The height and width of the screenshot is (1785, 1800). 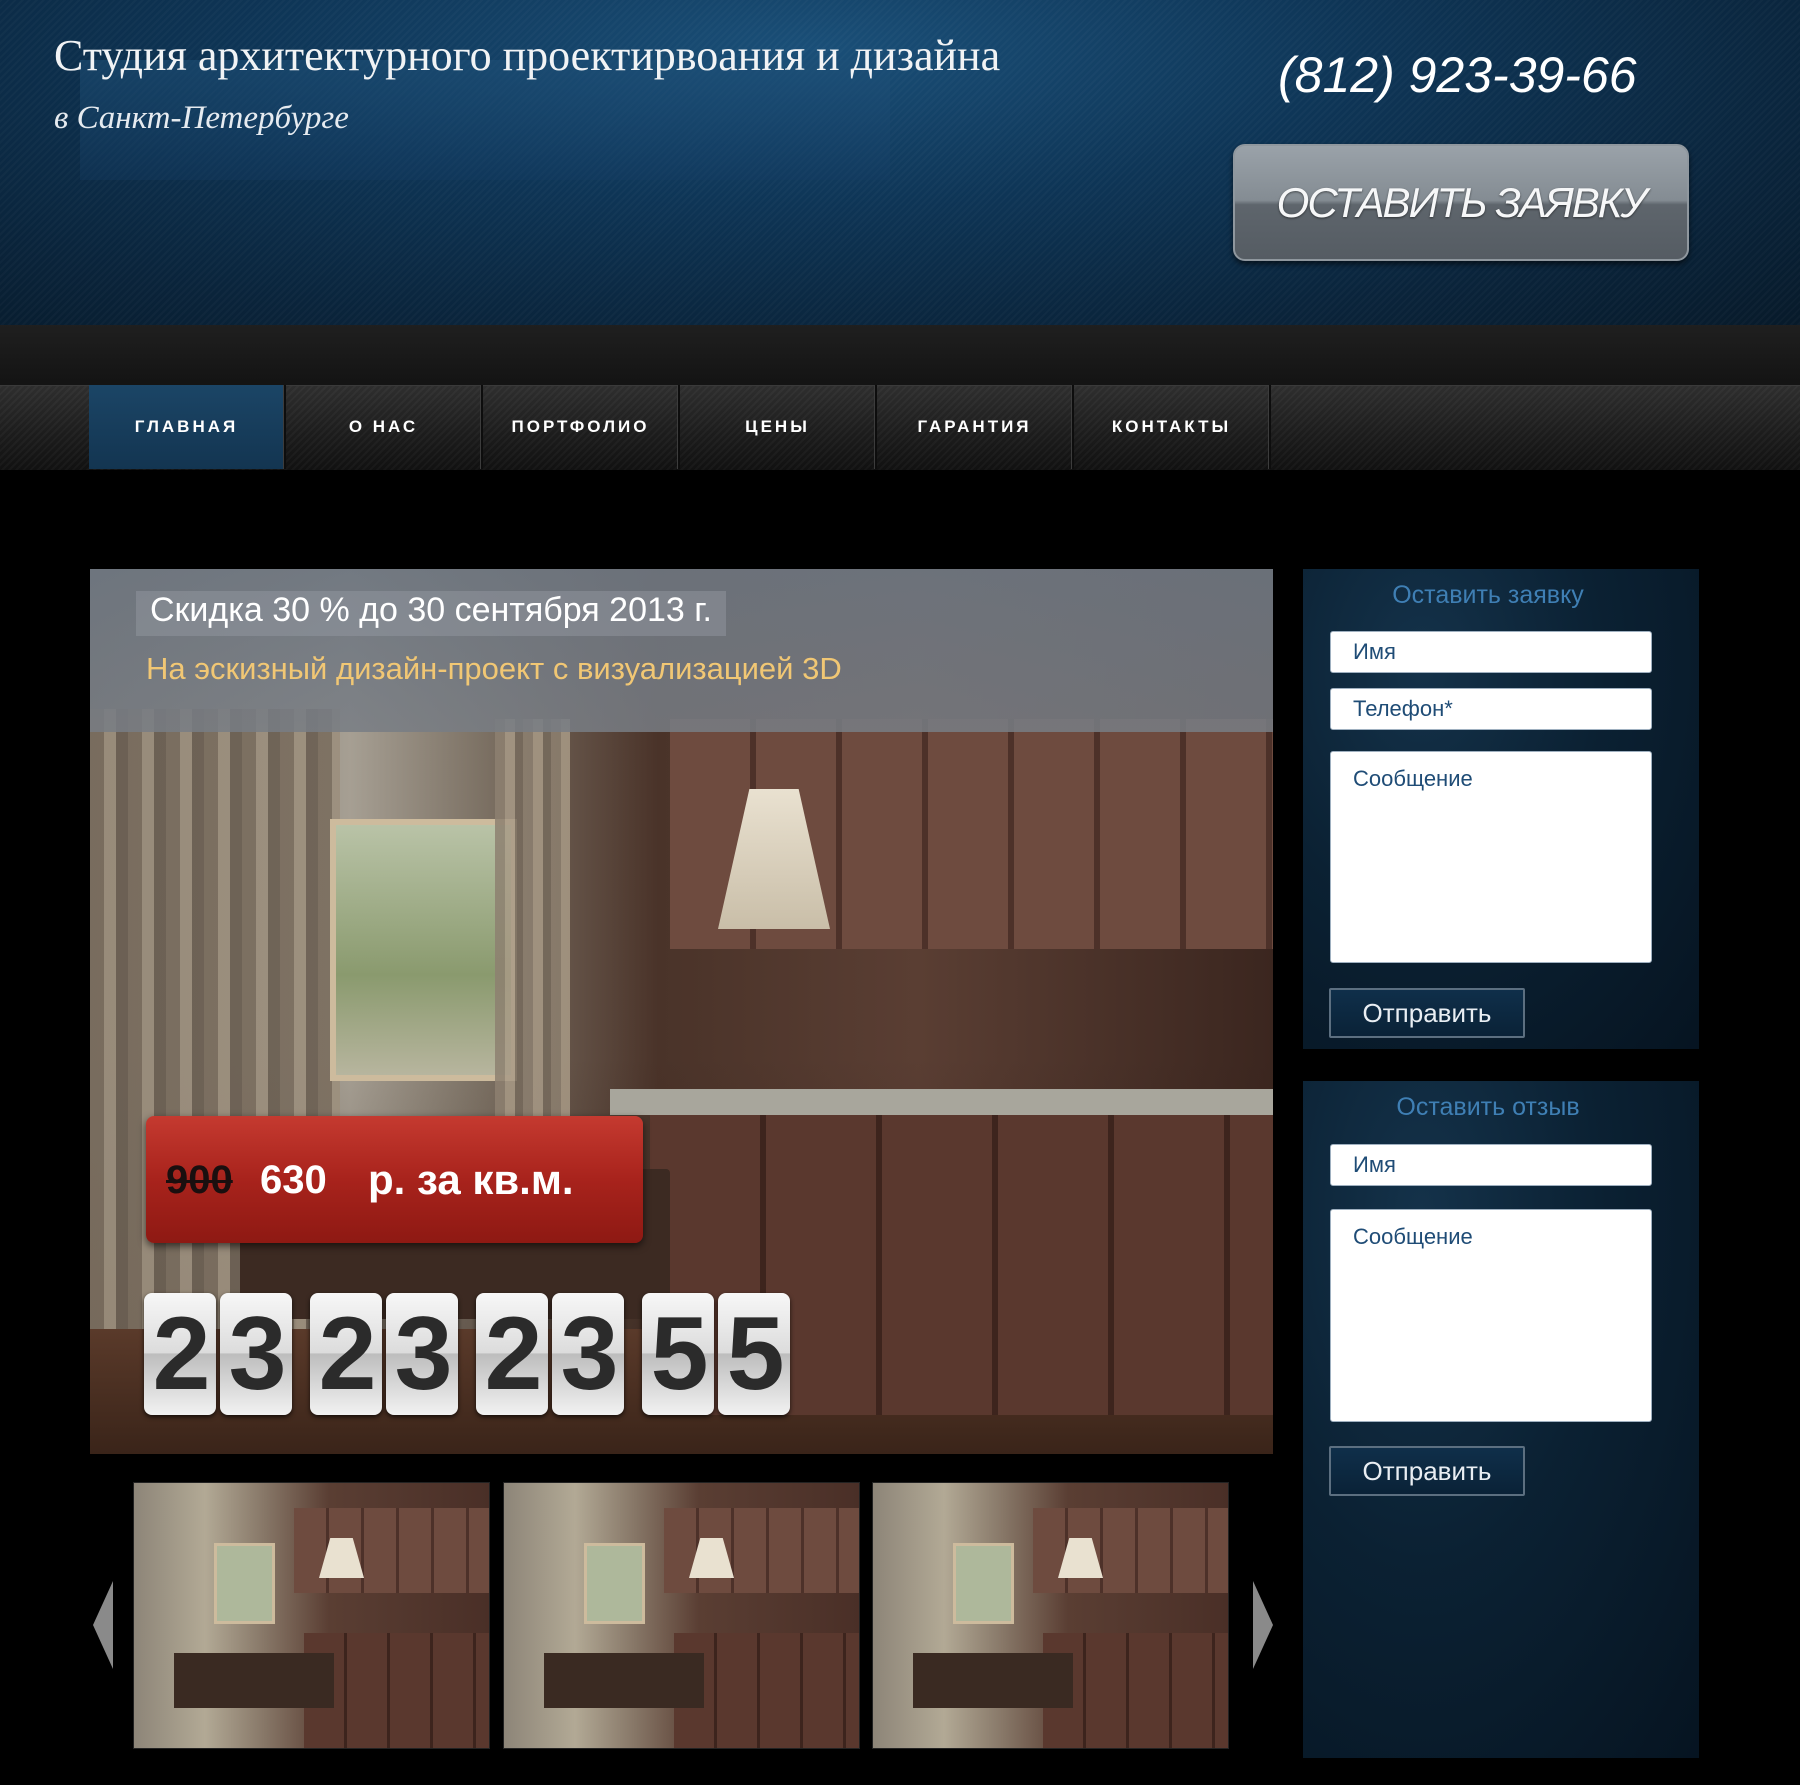 I want to click on order-button: ОСТАВИТЬ ЗАЯВКУ, so click(x=1461, y=202).